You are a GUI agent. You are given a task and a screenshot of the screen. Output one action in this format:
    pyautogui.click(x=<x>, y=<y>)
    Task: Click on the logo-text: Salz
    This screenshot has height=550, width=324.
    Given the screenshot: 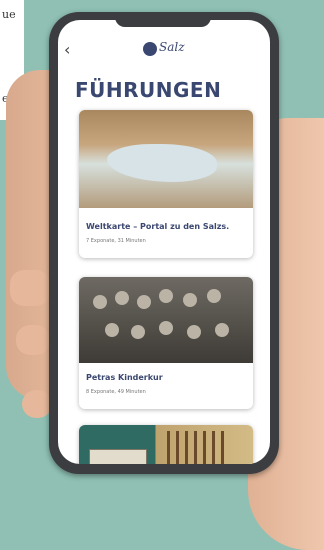 What is the action you would take?
    pyautogui.click(x=172, y=47)
    